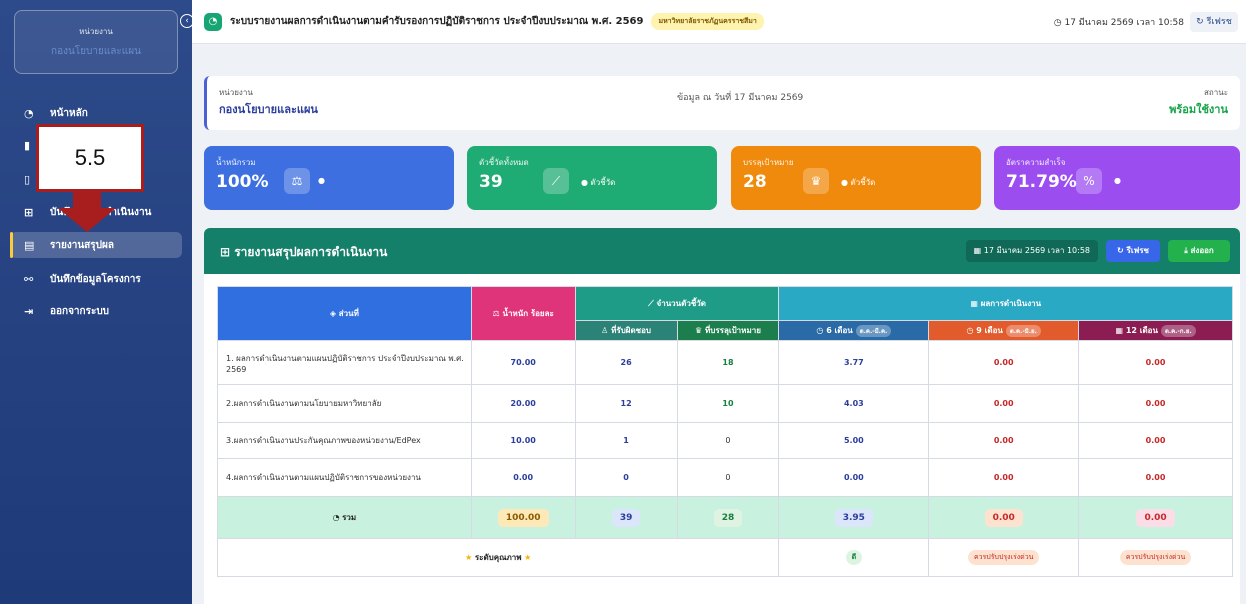 The image size is (1246, 604). I want to click on row-responsible: 26, so click(626, 362).